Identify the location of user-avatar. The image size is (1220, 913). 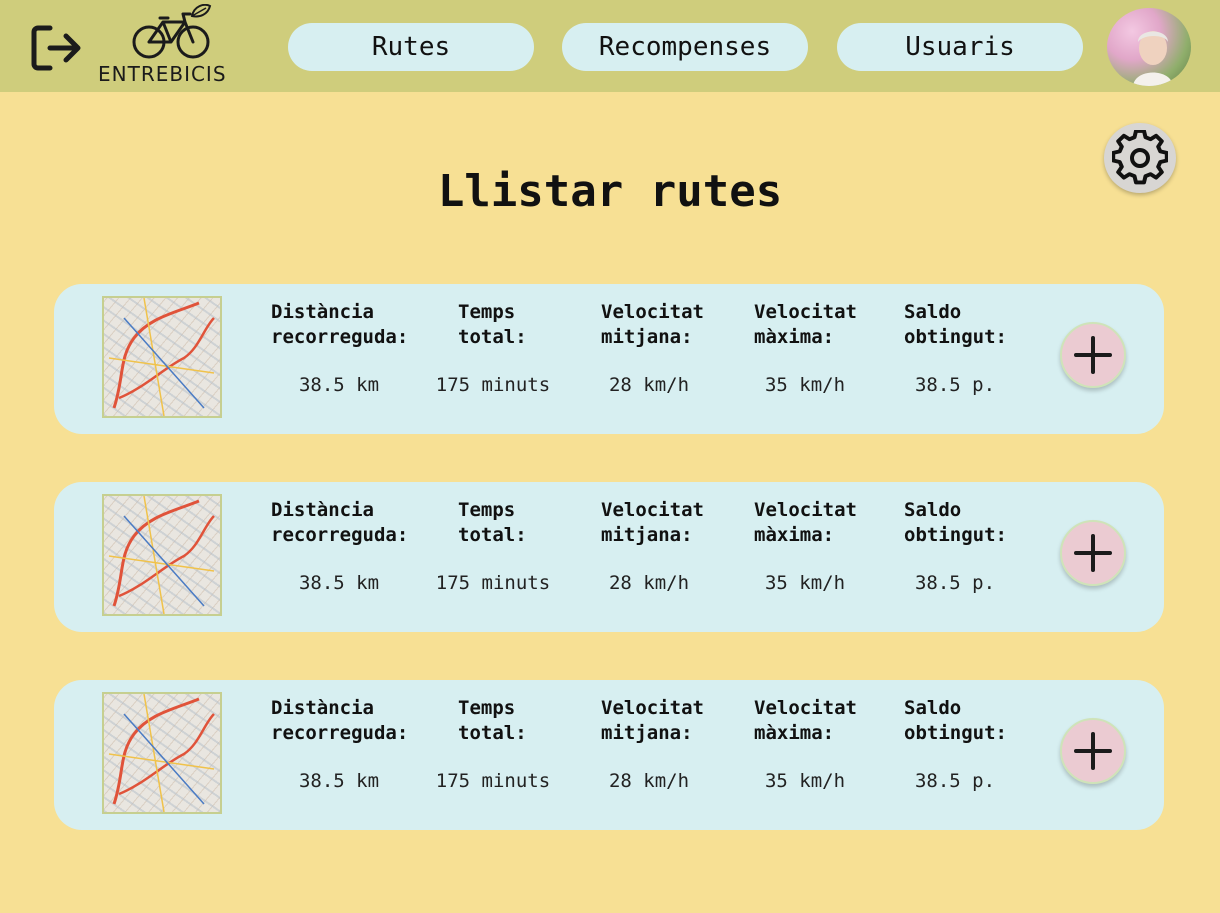
(1149, 47).